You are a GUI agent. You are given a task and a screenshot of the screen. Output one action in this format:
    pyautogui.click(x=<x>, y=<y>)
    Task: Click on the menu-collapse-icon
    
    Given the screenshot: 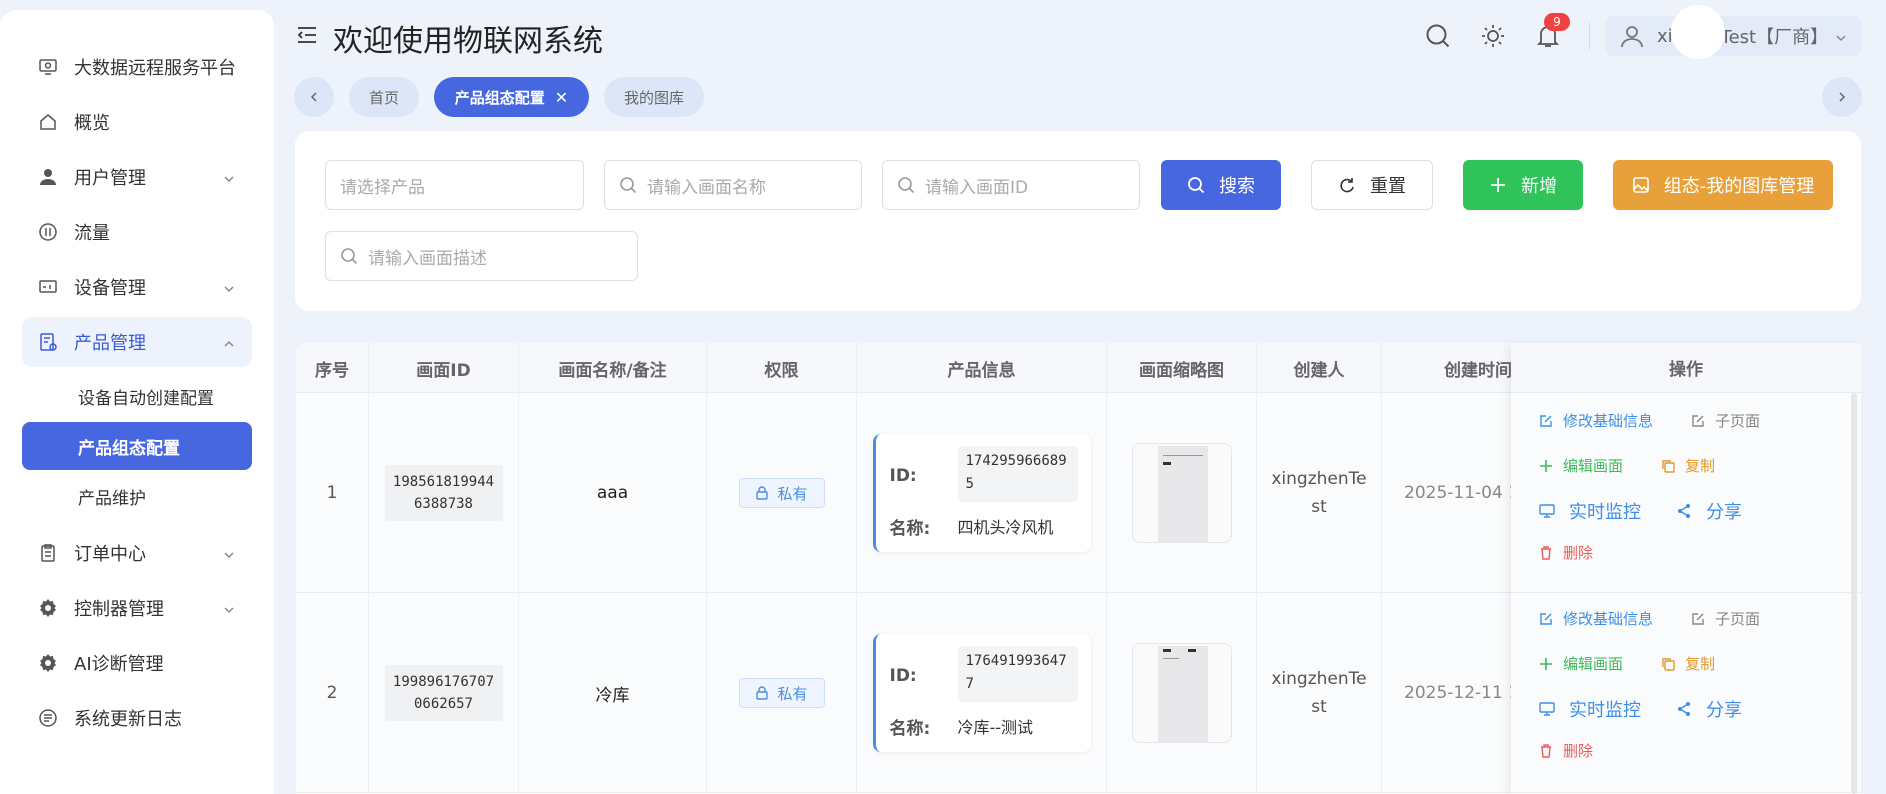 What is the action you would take?
    pyautogui.click(x=307, y=35)
    